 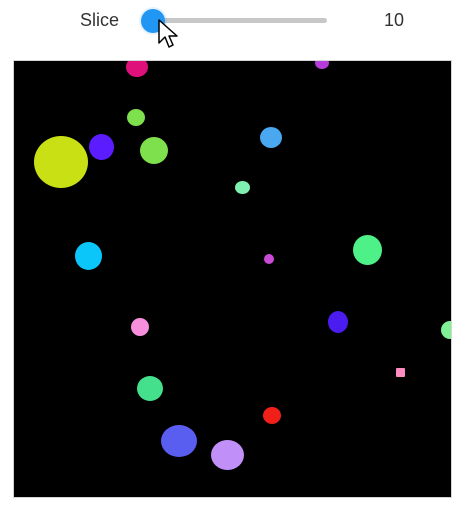 What do you see at coordinates (100, 20) in the screenshot?
I see `slice-label: Slice` at bounding box center [100, 20].